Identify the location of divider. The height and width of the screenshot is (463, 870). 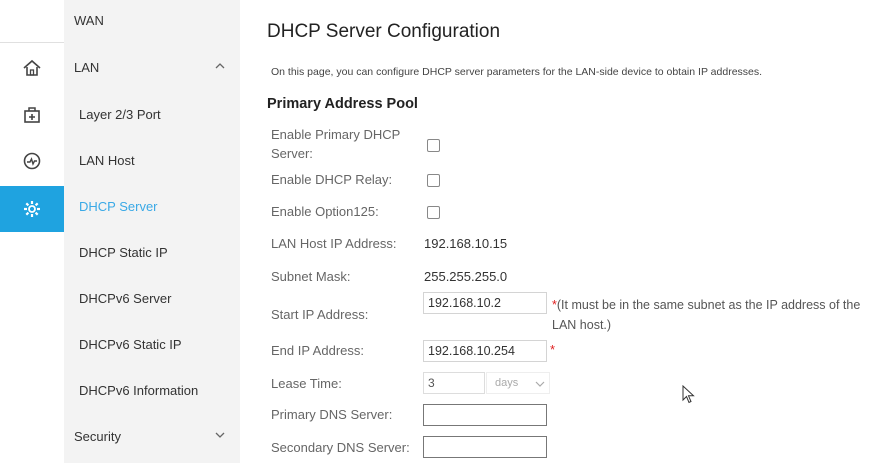
(32, 42).